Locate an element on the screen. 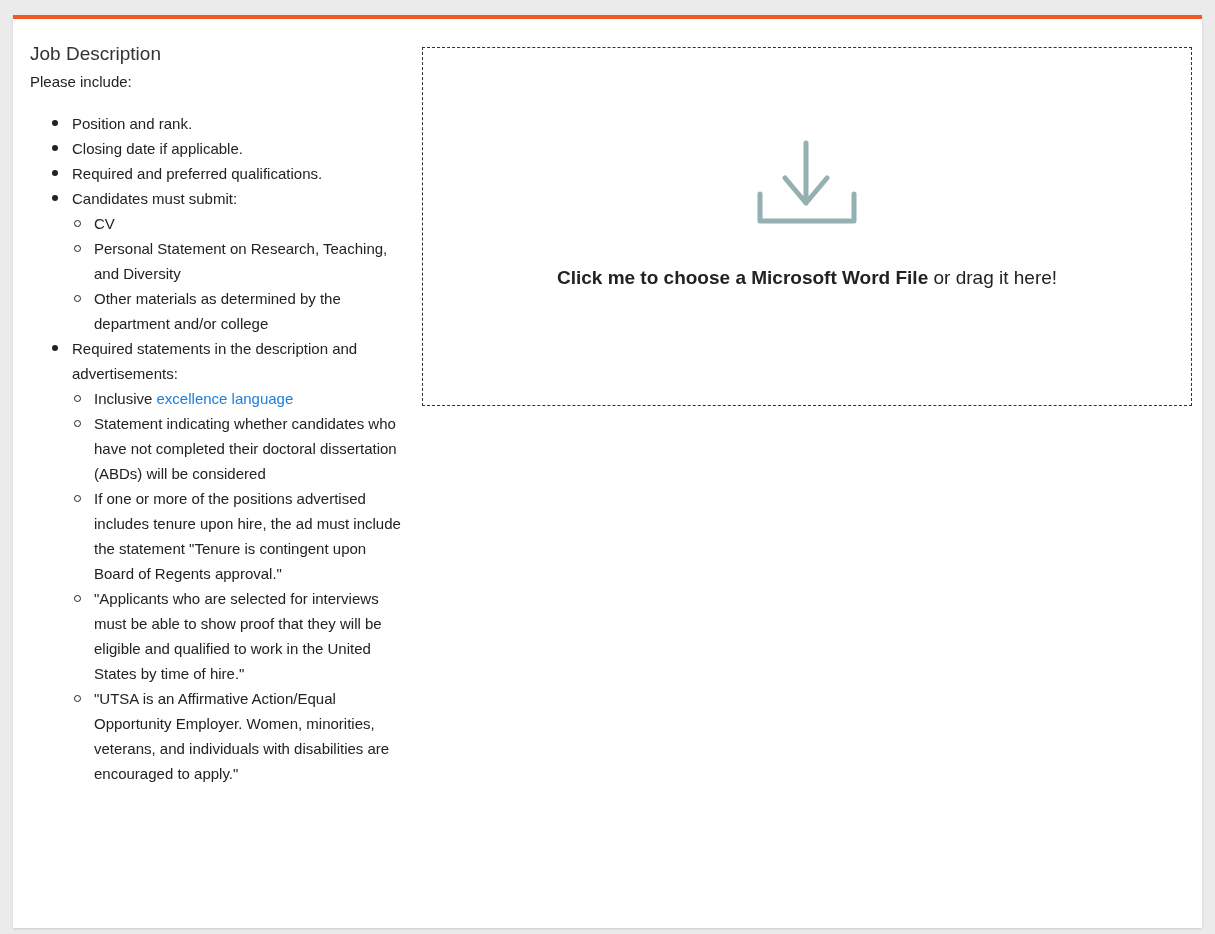 The height and width of the screenshot is (934, 1215). download-icon is located at coordinates (807, 183).